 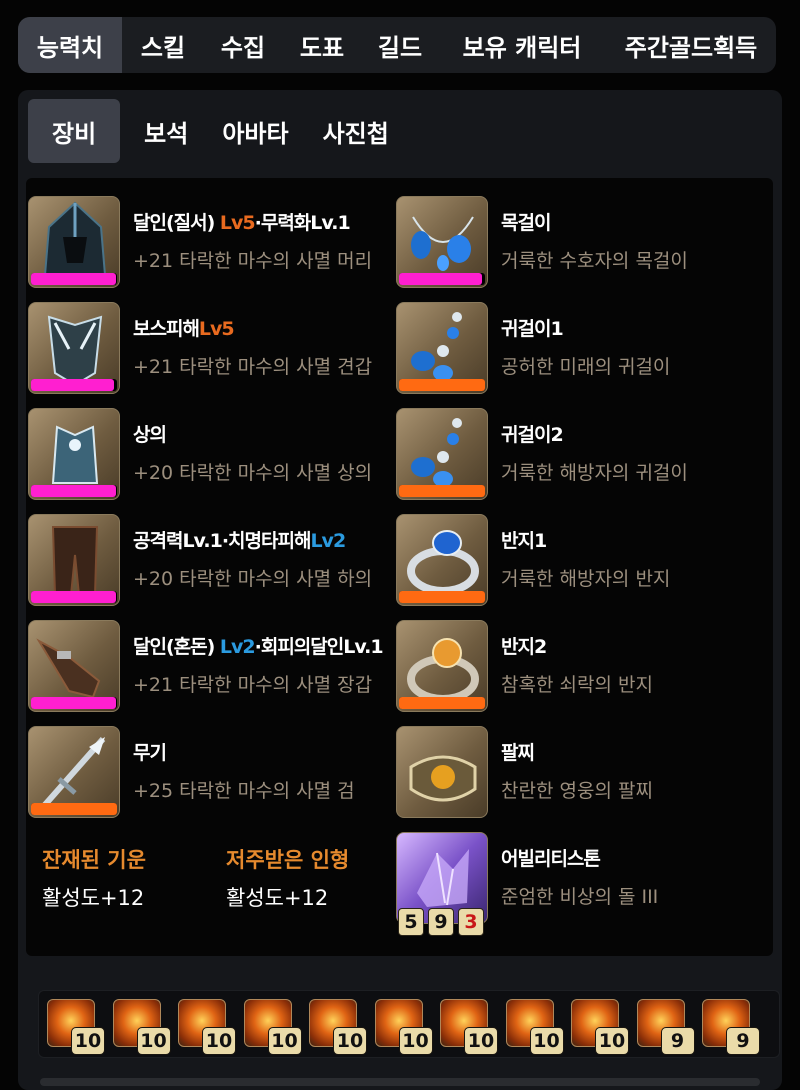 I want to click on item-name: 목걸이, so click(x=526, y=223).